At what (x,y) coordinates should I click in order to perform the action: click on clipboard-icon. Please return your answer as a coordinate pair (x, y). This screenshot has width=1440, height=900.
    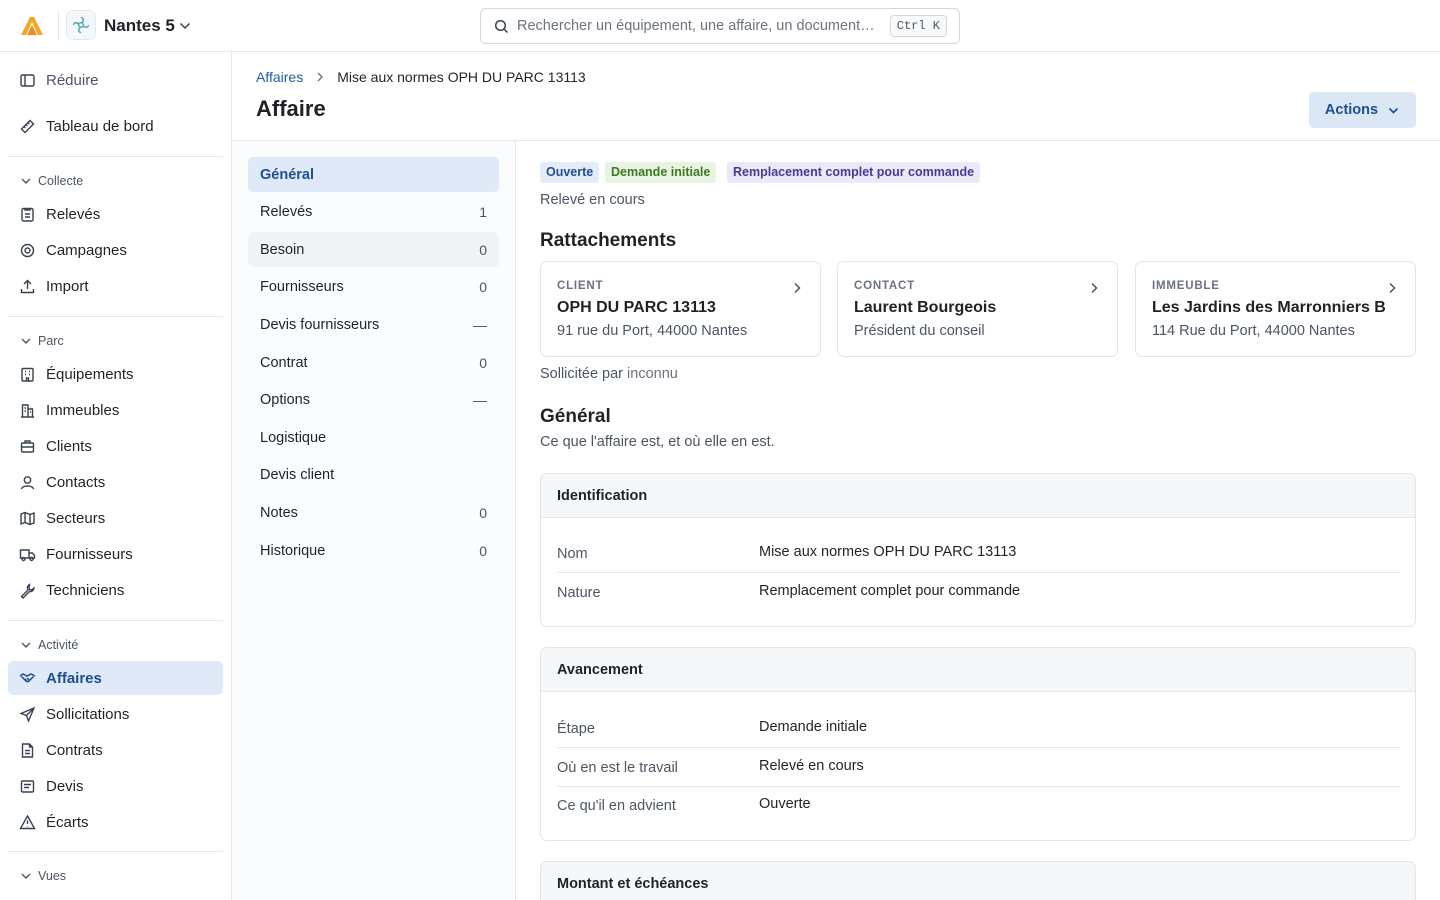
    Looking at the image, I should click on (27, 214).